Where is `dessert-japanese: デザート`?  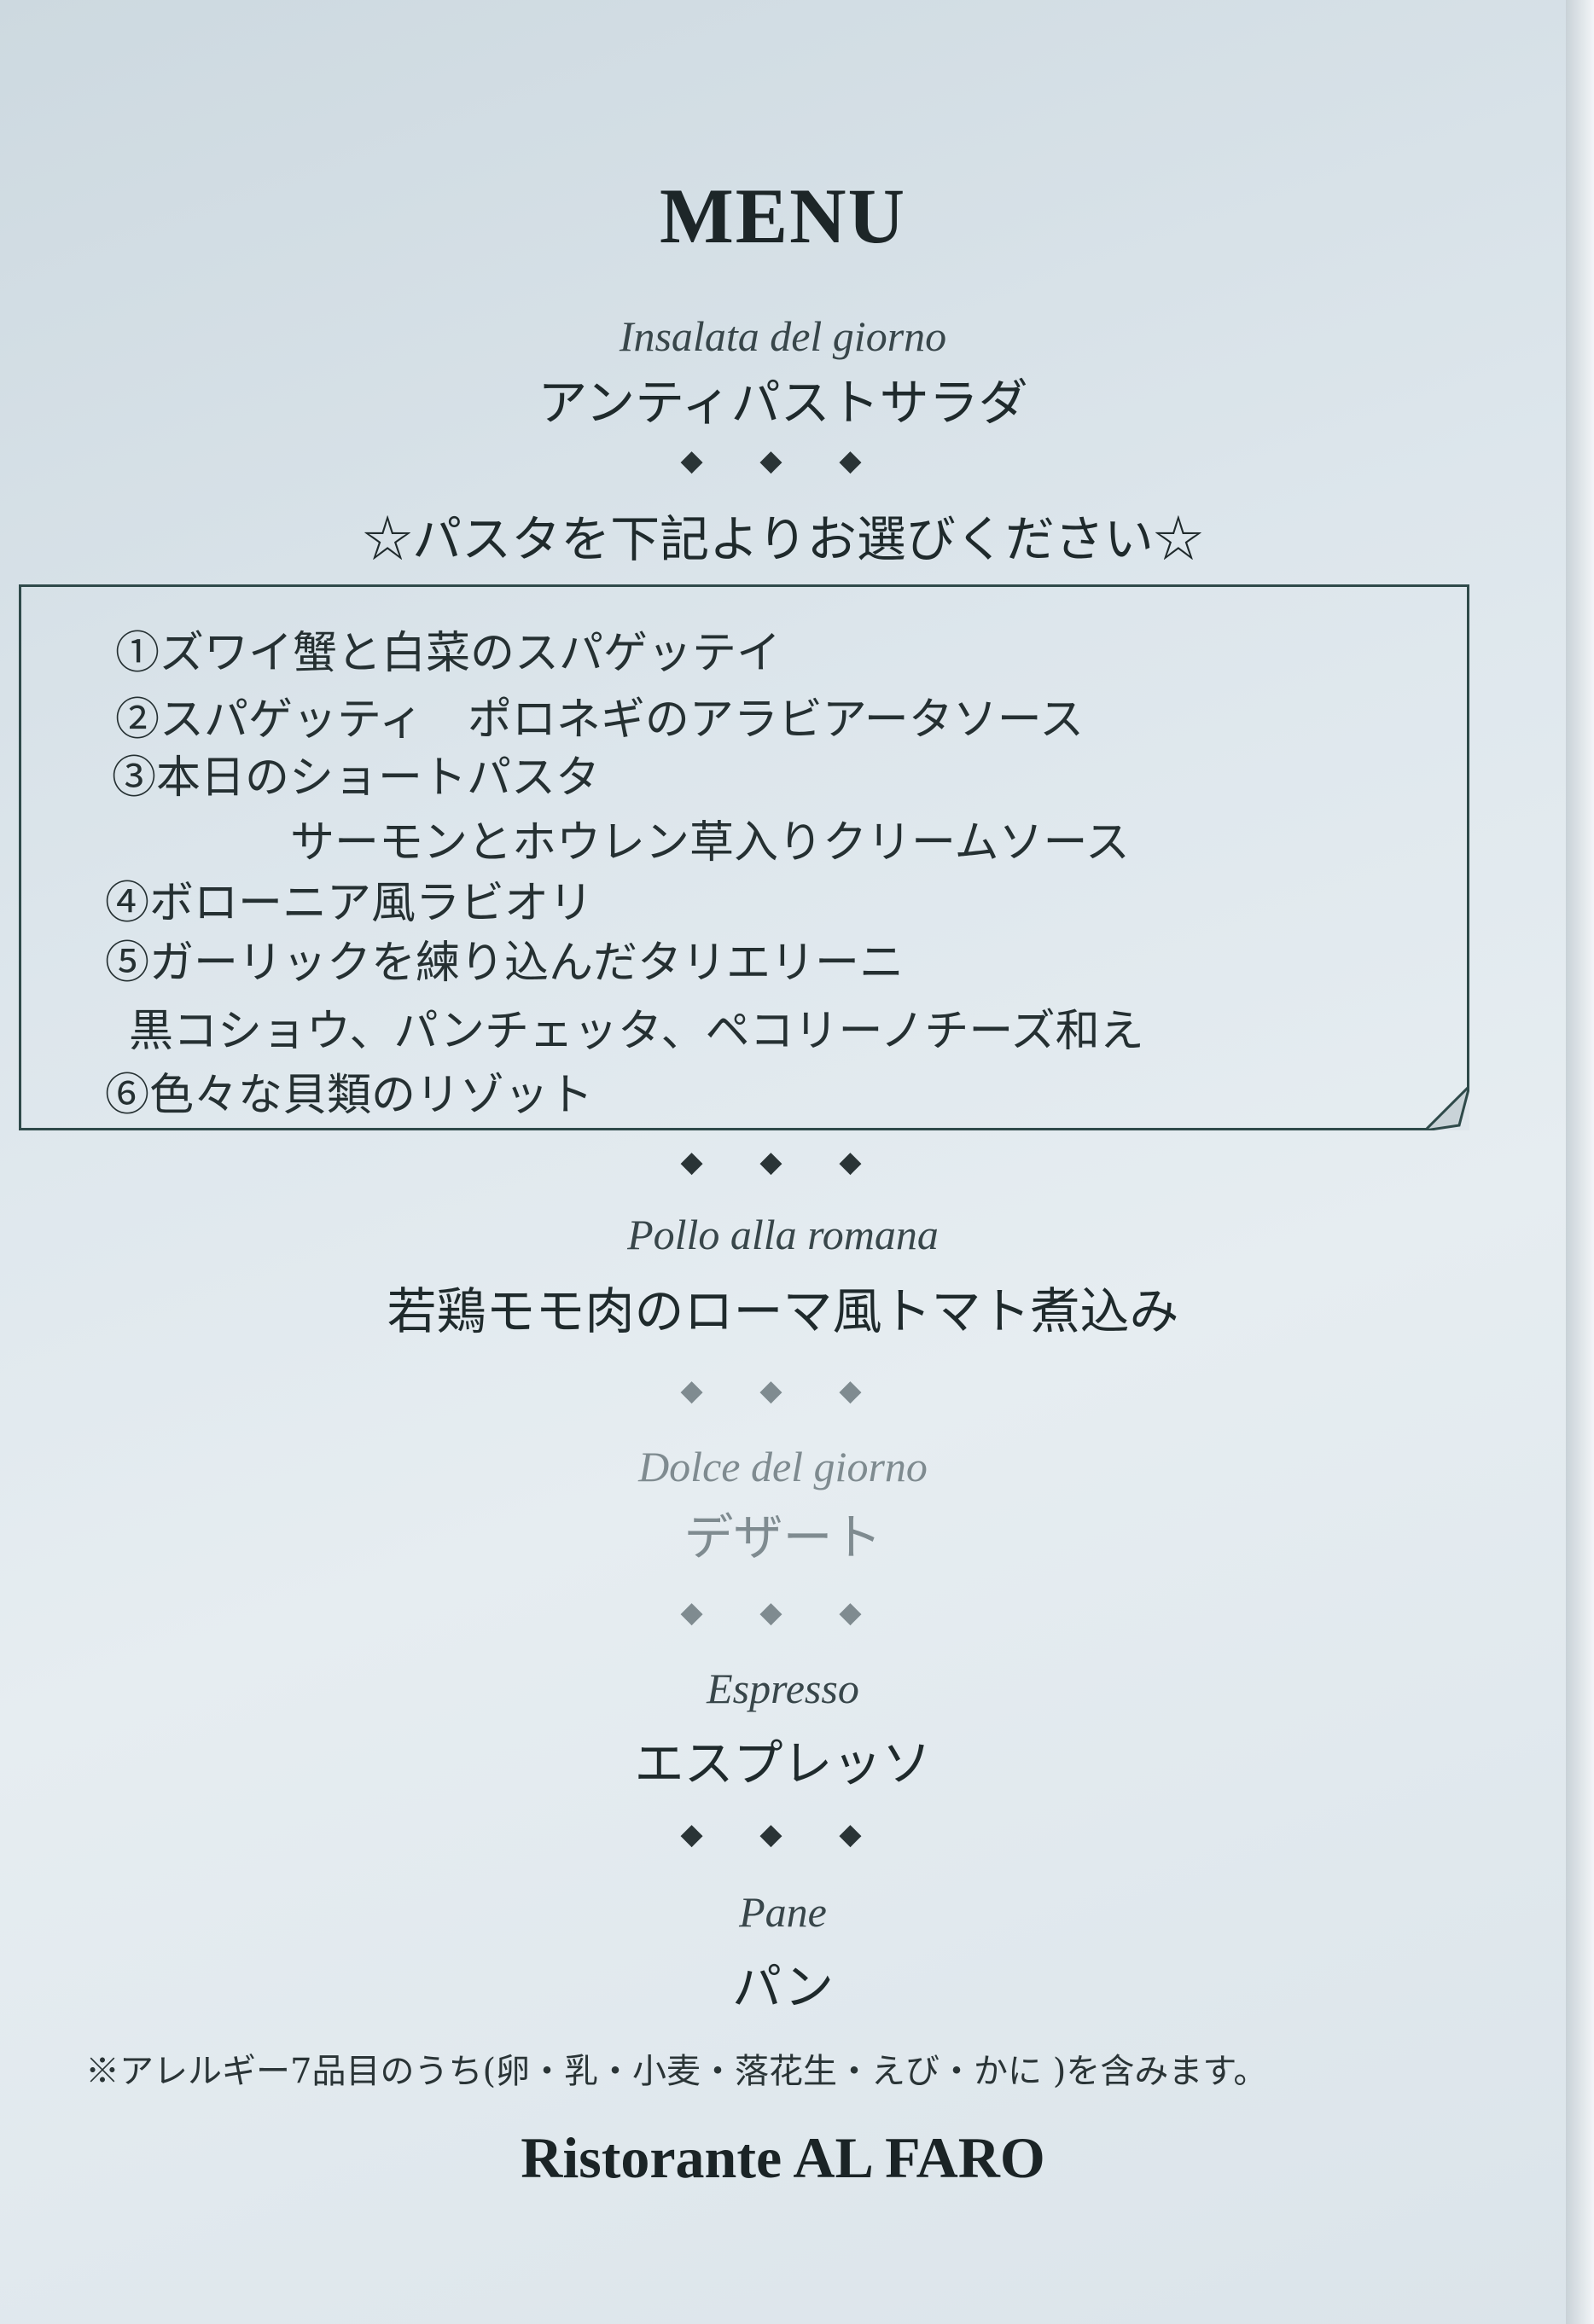 dessert-japanese: デザート is located at coordinates (783, 1537).